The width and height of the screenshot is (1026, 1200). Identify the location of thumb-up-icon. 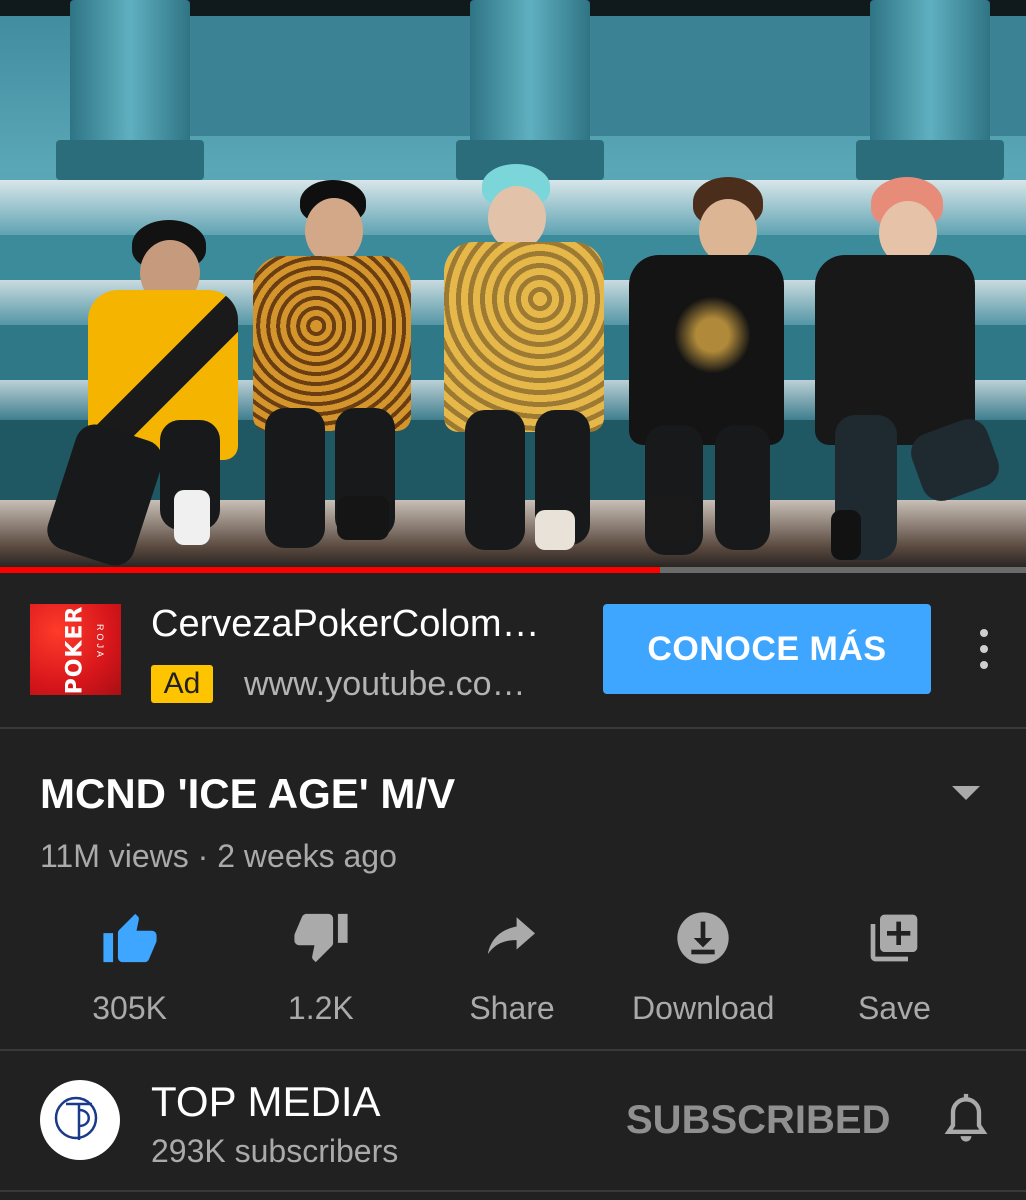
(130, 938).